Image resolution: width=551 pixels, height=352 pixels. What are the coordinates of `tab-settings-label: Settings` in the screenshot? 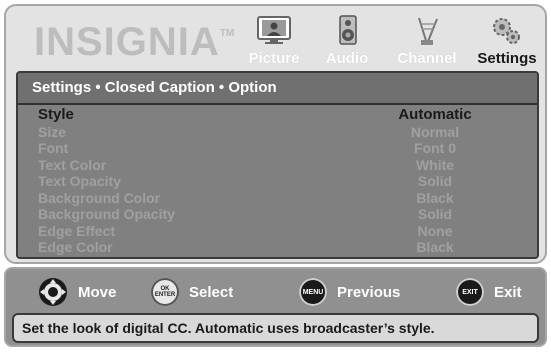 It's located at (507, 58).